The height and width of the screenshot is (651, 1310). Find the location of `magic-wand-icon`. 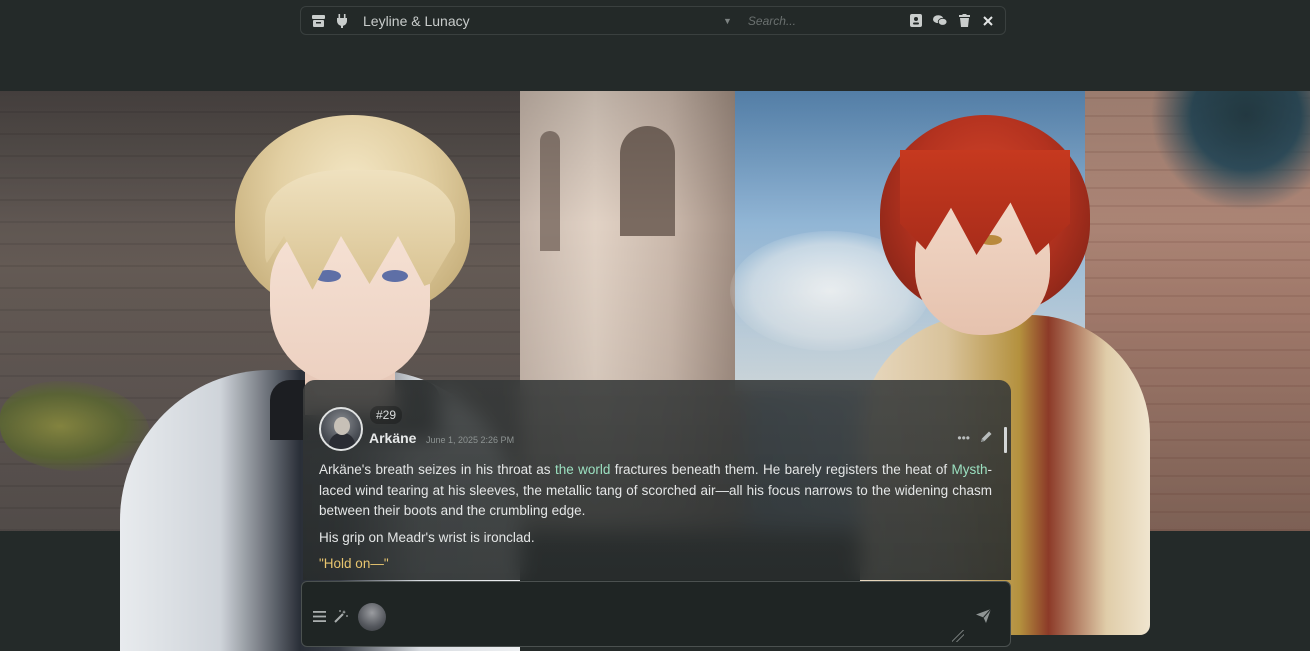

magic-wand-icon is located at coordinates (341, 618).